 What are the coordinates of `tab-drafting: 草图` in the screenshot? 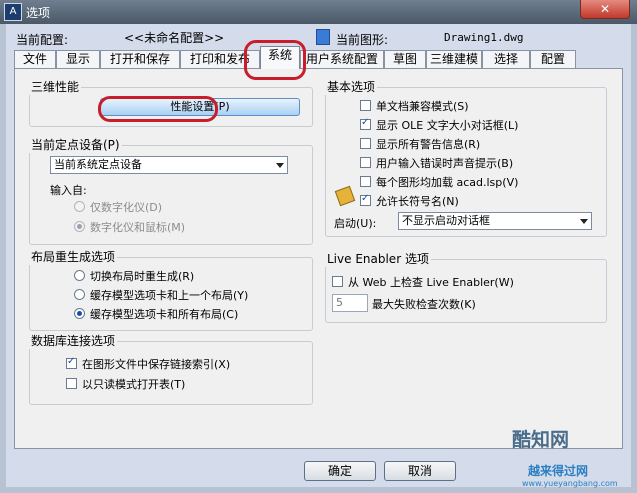 It's located at (405, 59).